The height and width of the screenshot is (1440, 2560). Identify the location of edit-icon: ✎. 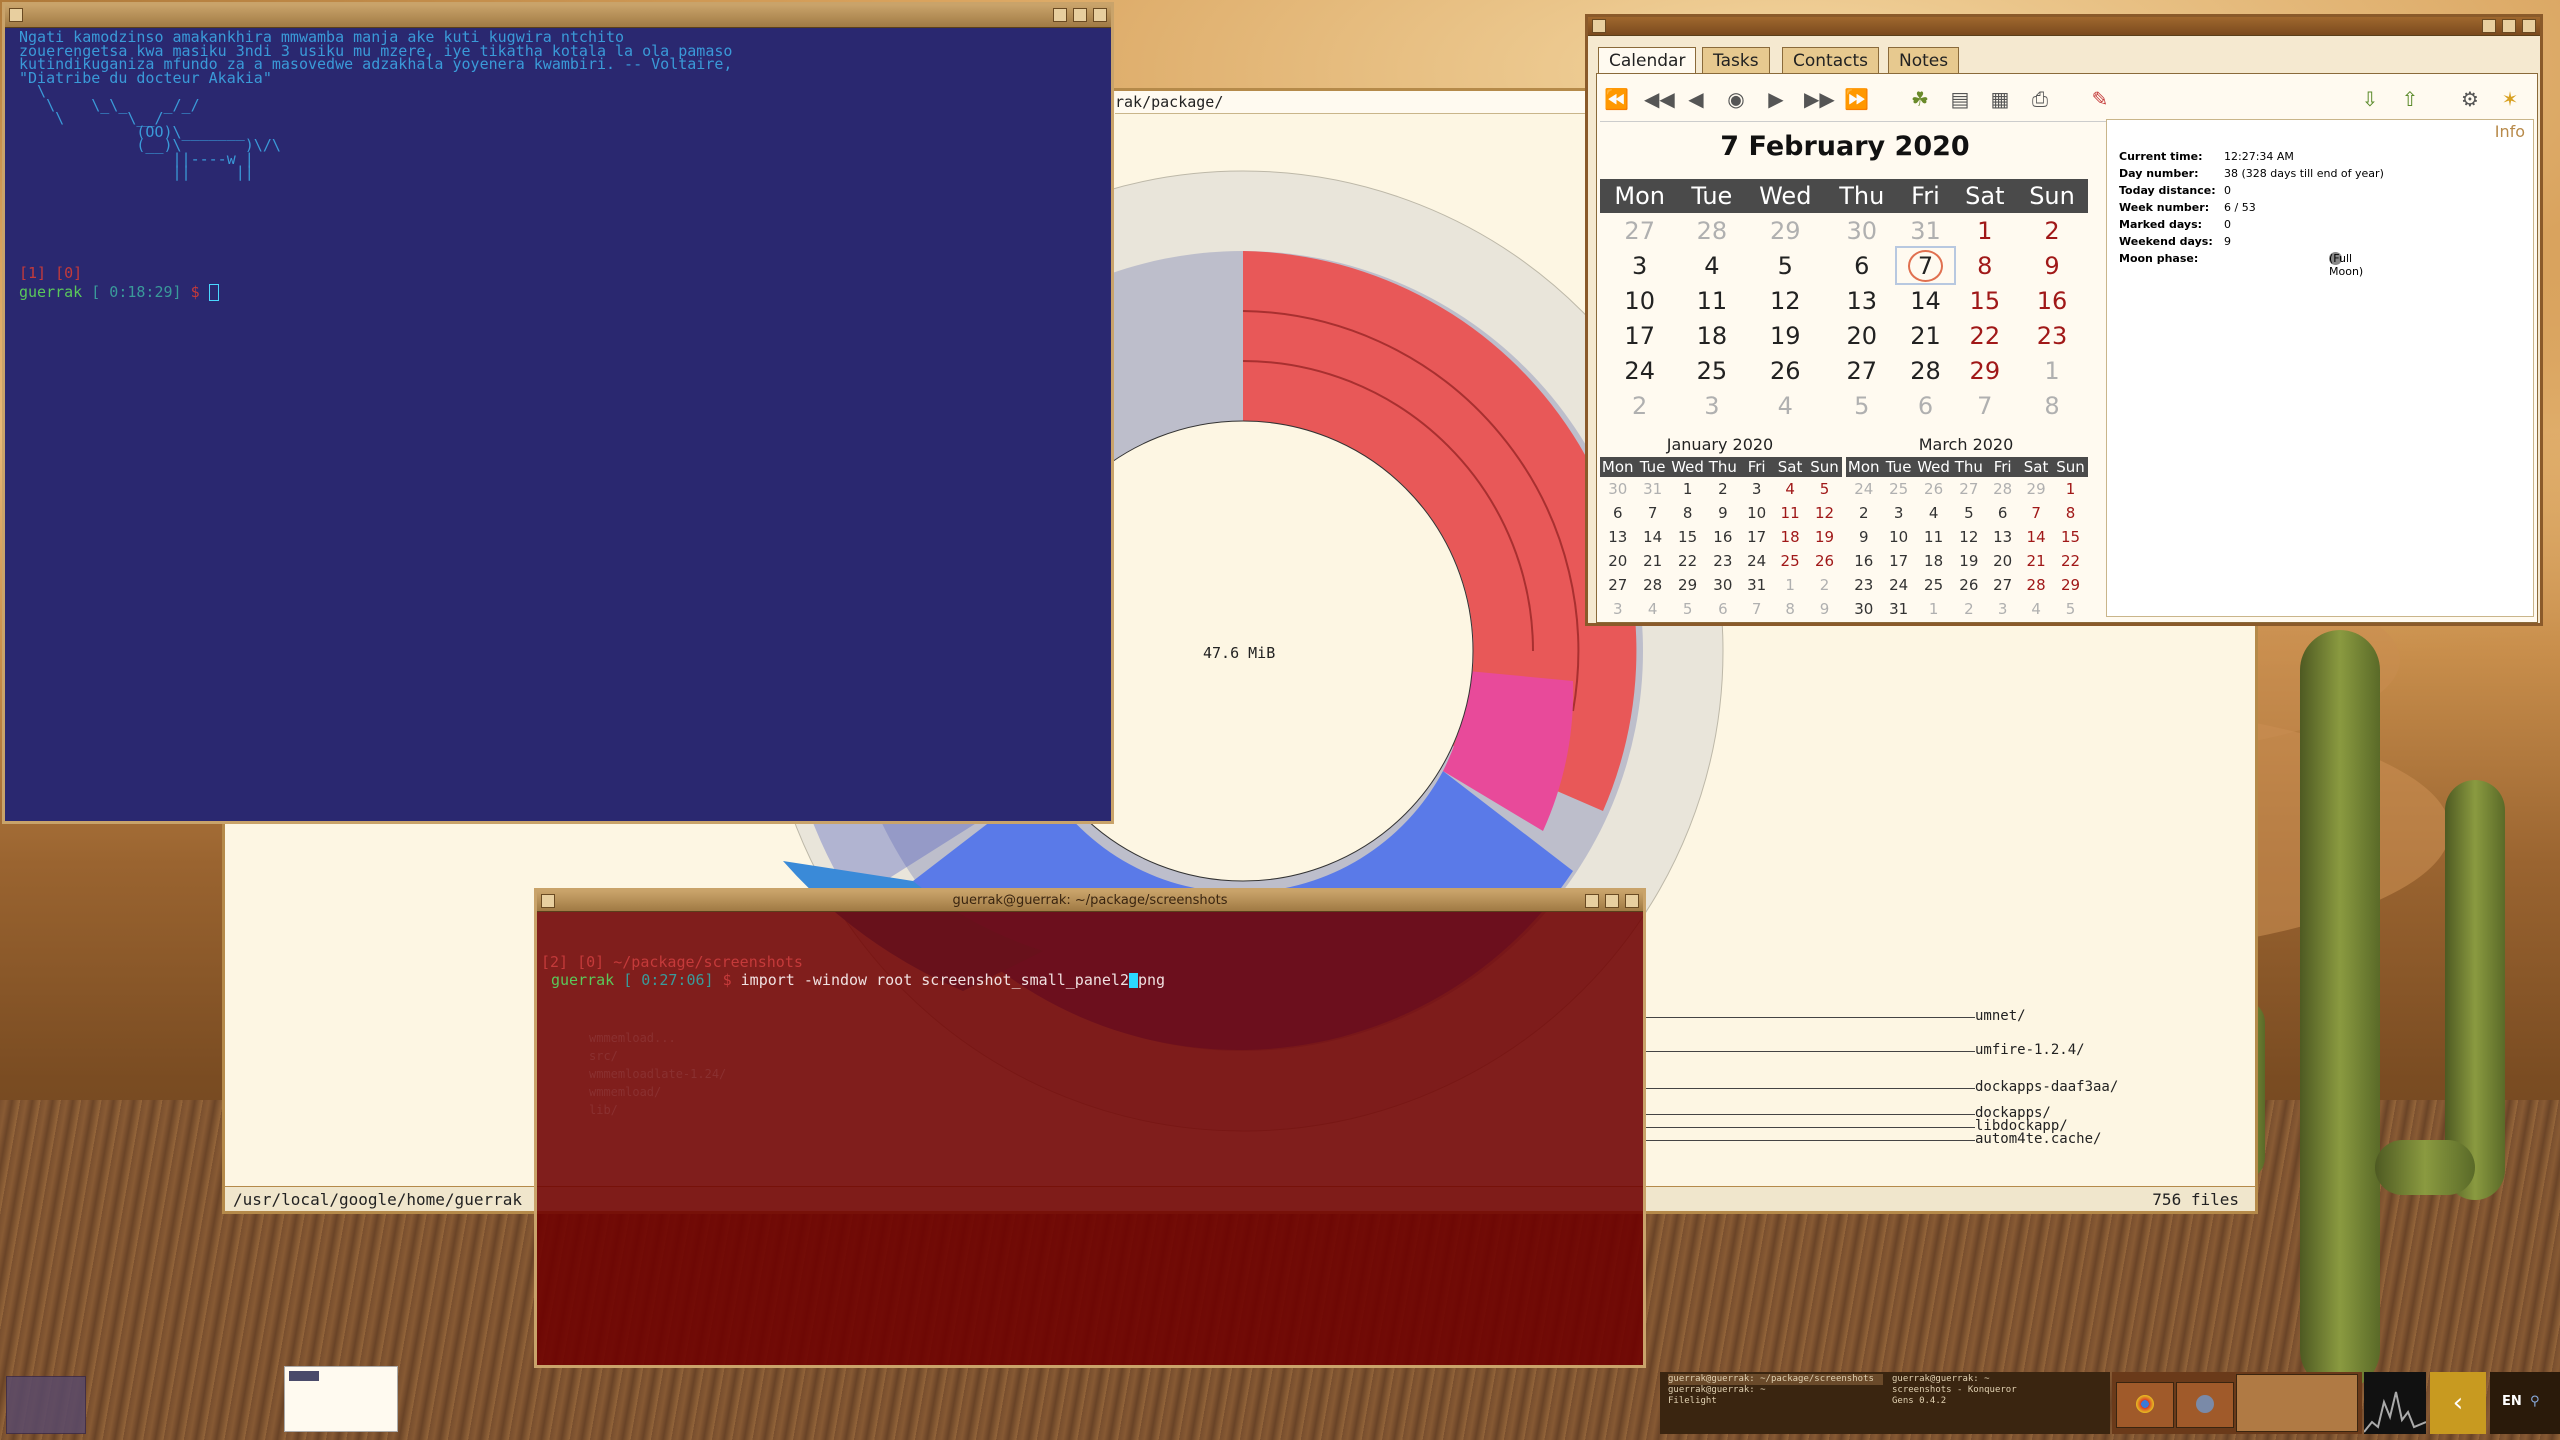
(2100, 99).